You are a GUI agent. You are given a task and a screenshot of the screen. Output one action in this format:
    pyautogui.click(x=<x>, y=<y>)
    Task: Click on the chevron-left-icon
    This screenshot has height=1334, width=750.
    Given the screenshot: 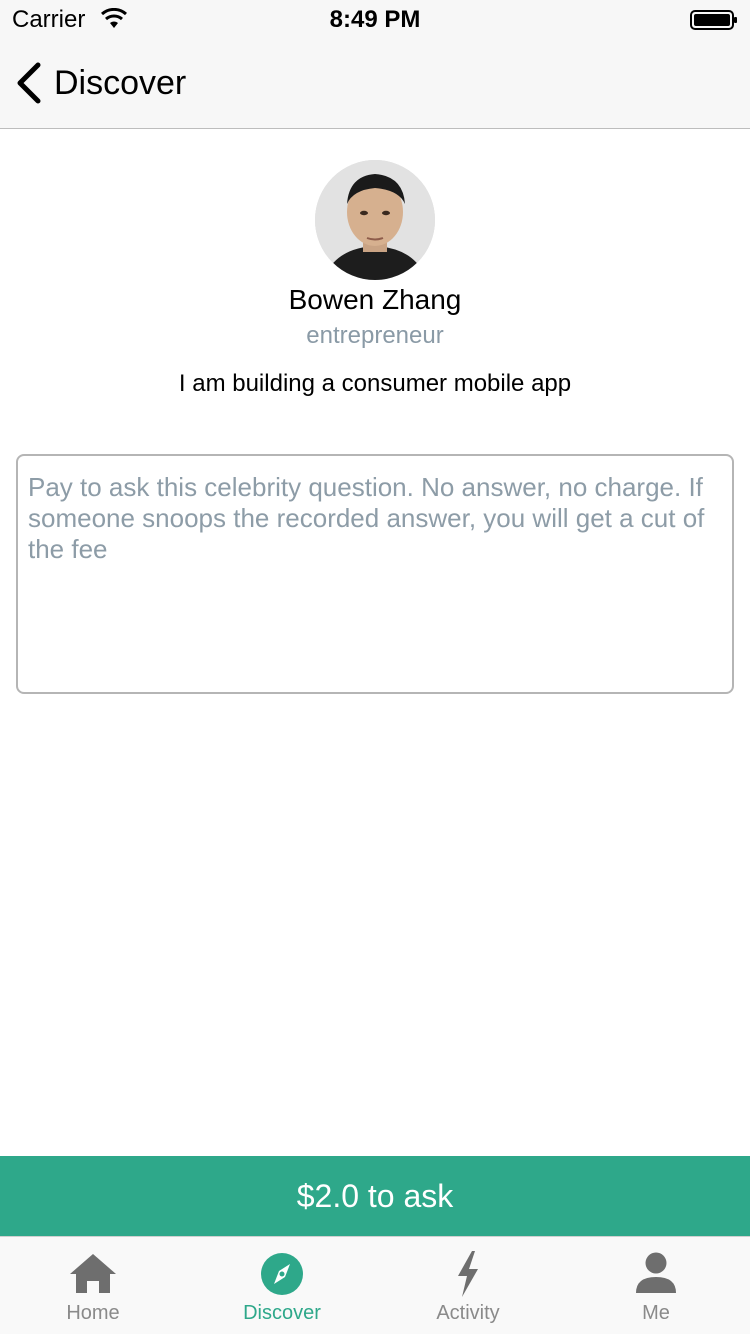 What is the action you would take?
    pyautogui.click(x=29, y=83)
    